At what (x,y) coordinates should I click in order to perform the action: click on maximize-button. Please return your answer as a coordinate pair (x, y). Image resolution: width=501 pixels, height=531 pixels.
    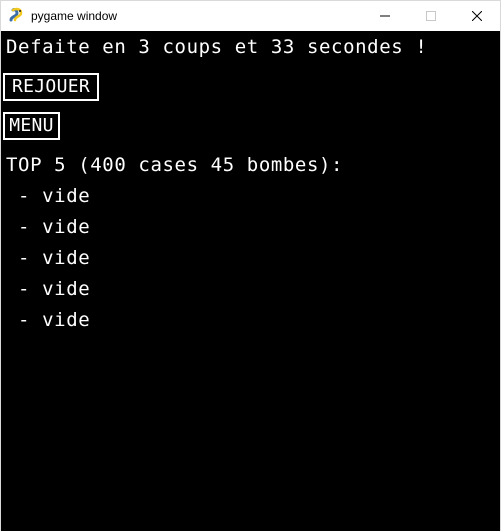
    Looking at the image, I should click on (431, 16).